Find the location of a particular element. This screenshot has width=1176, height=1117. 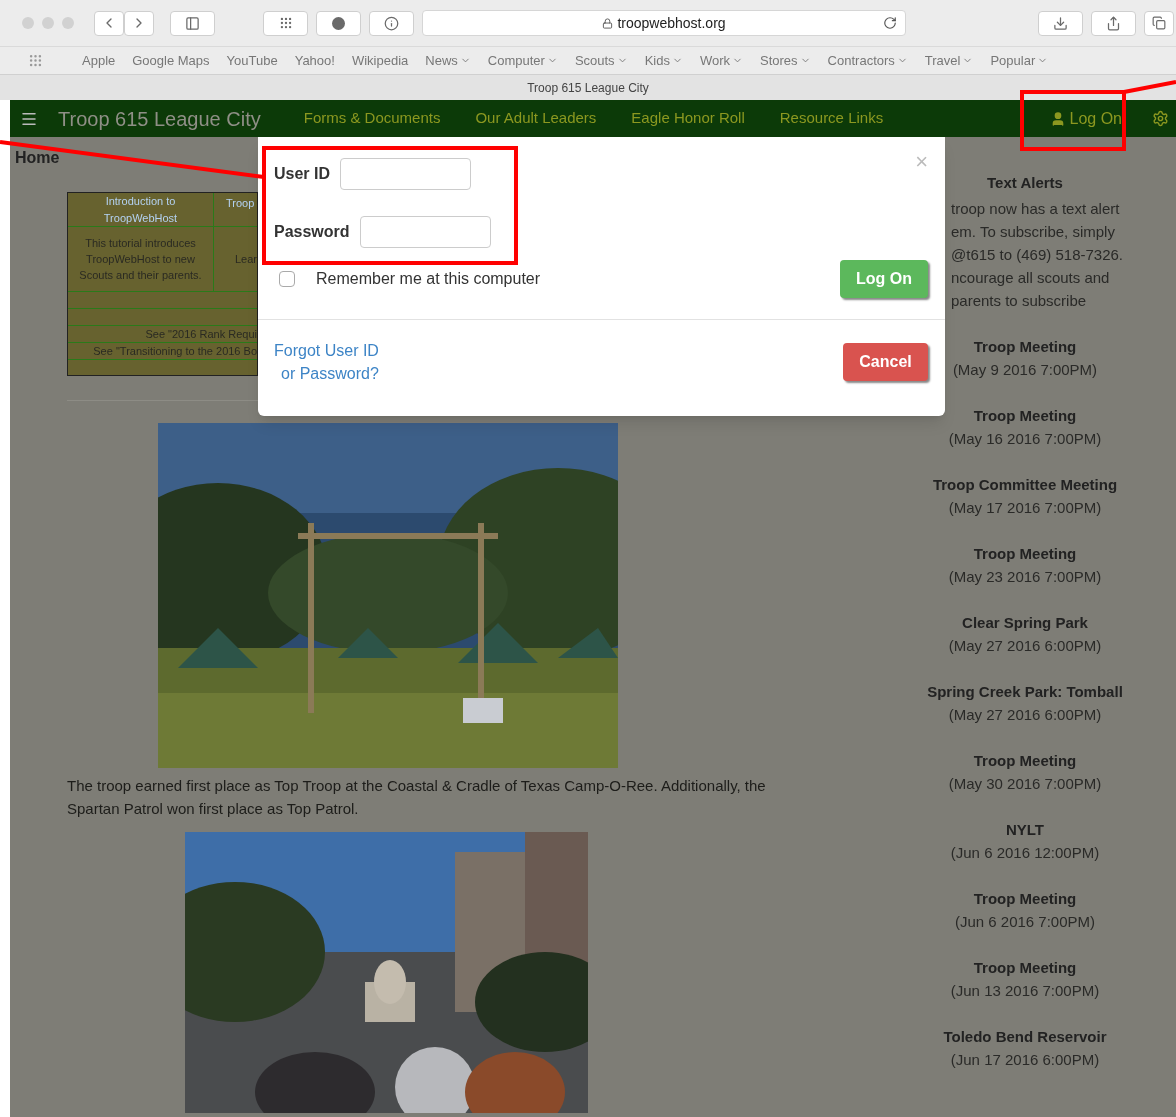

table-link: Troop is located at coordinates (240, 203).